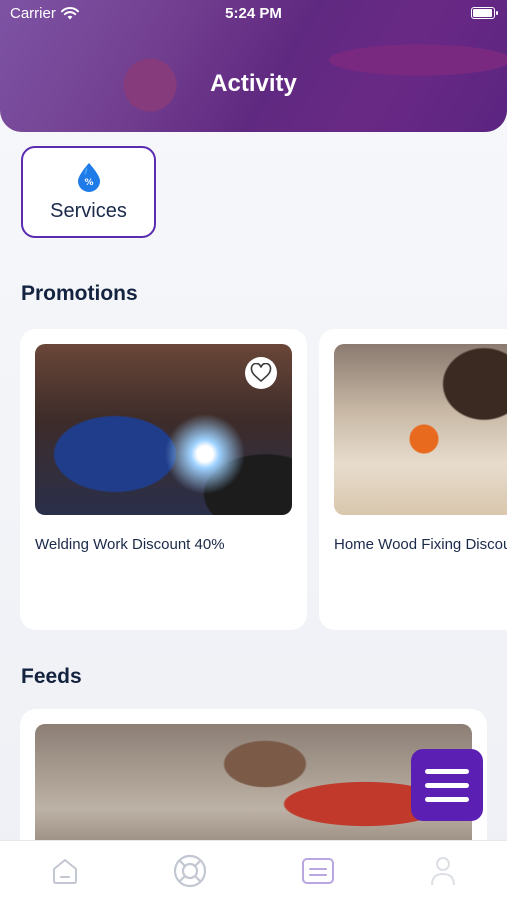  I want to click on tab-activity, so click(318, 871).